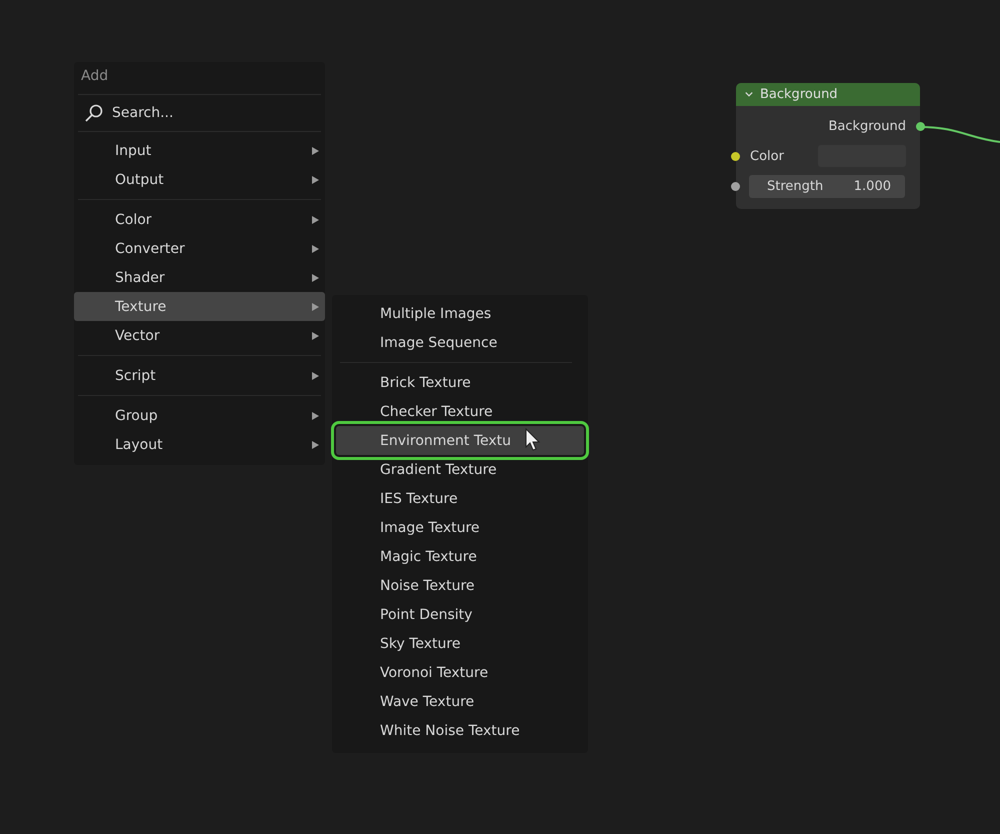 The image size is (1000, 834). What do you see at coordinates (139, 180) in the screenshot?
I see `menu-item-label: Output` at bounding box center [139, 180].